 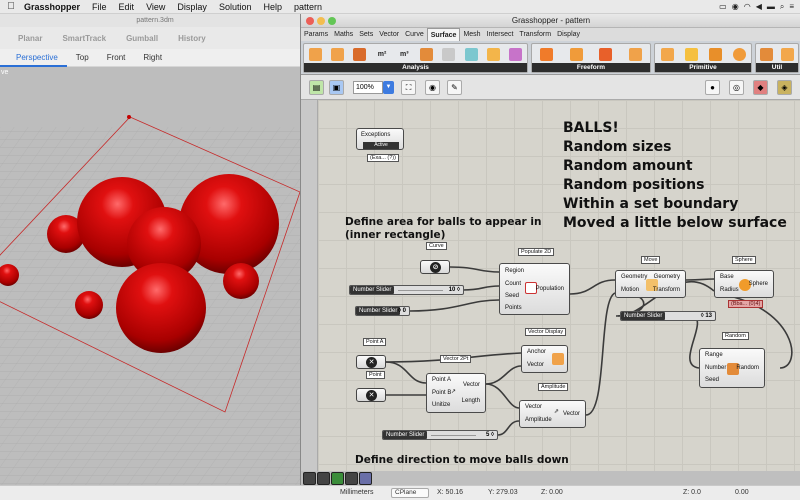 What do you see at coordinates (33, 58) in the screenshot?
I see `tab-perspective: Perspective` at bounding box center [33, 58].